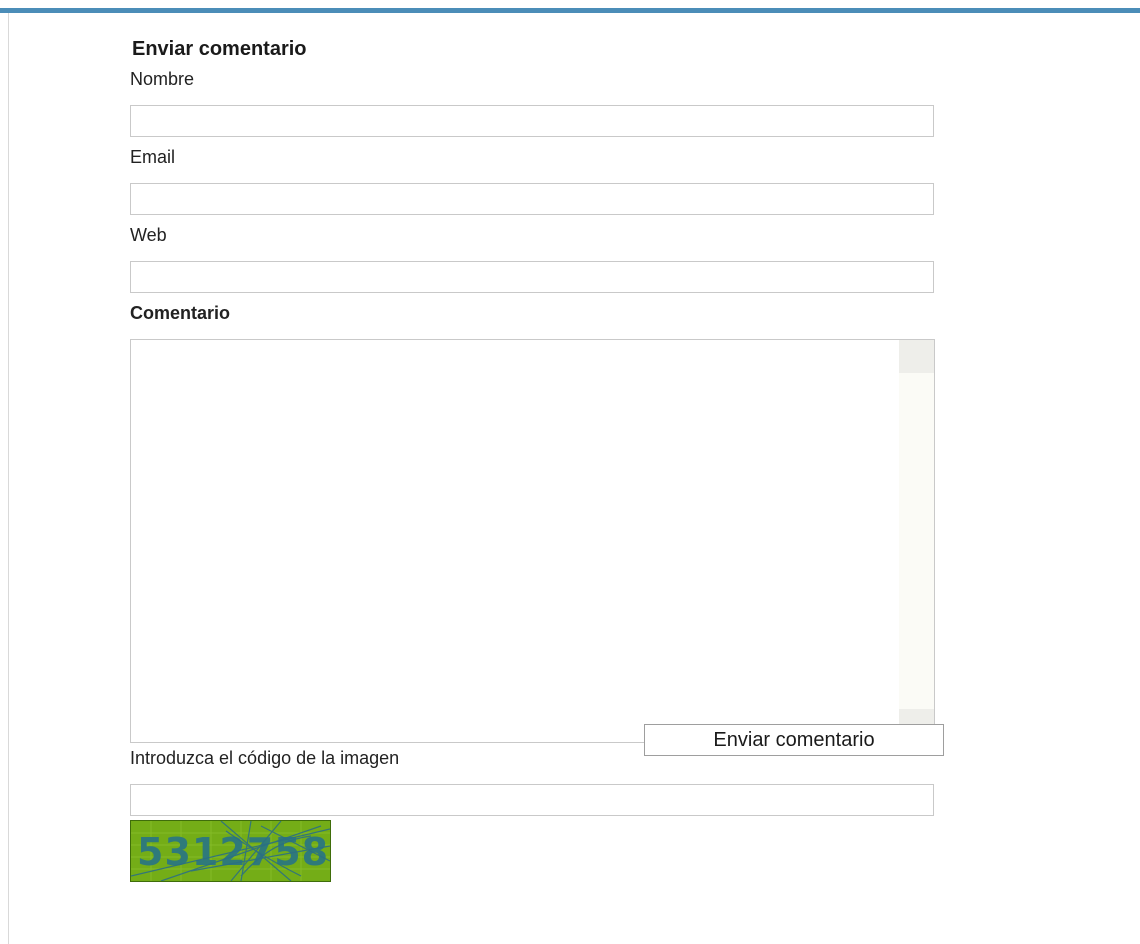 The height and width of the screenshot is (944, 1140). Describe the element at coordinates (916, 541) in the screenshot. I see `comment-scrollbar` at that location.